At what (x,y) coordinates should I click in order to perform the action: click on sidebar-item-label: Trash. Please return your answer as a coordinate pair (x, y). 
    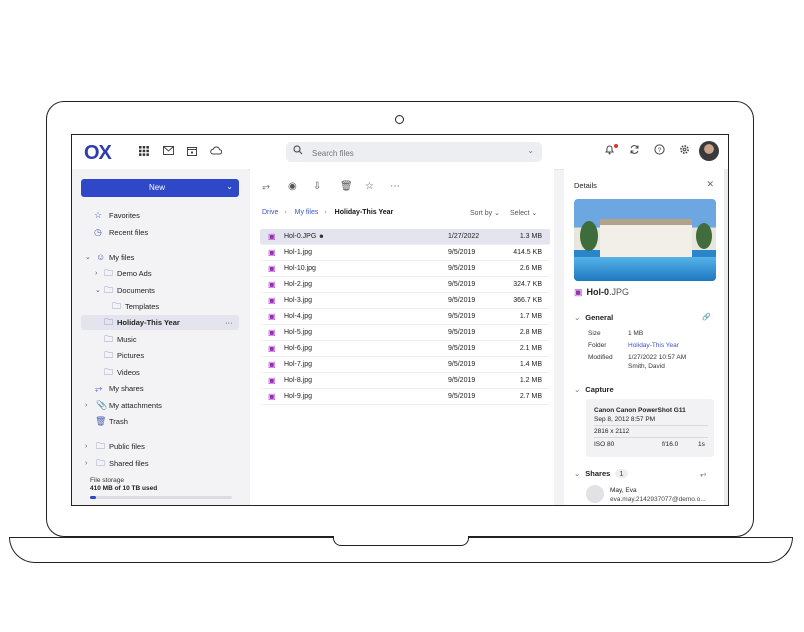
    Looking at the image, I should click on (118, 421).